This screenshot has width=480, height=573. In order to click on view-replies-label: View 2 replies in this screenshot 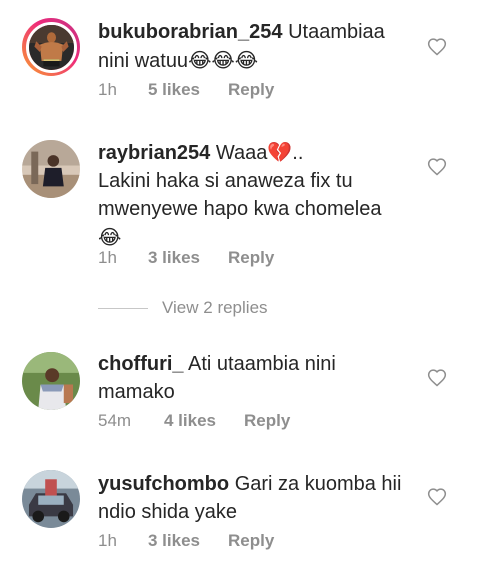, I will do `click(215, 308)`.